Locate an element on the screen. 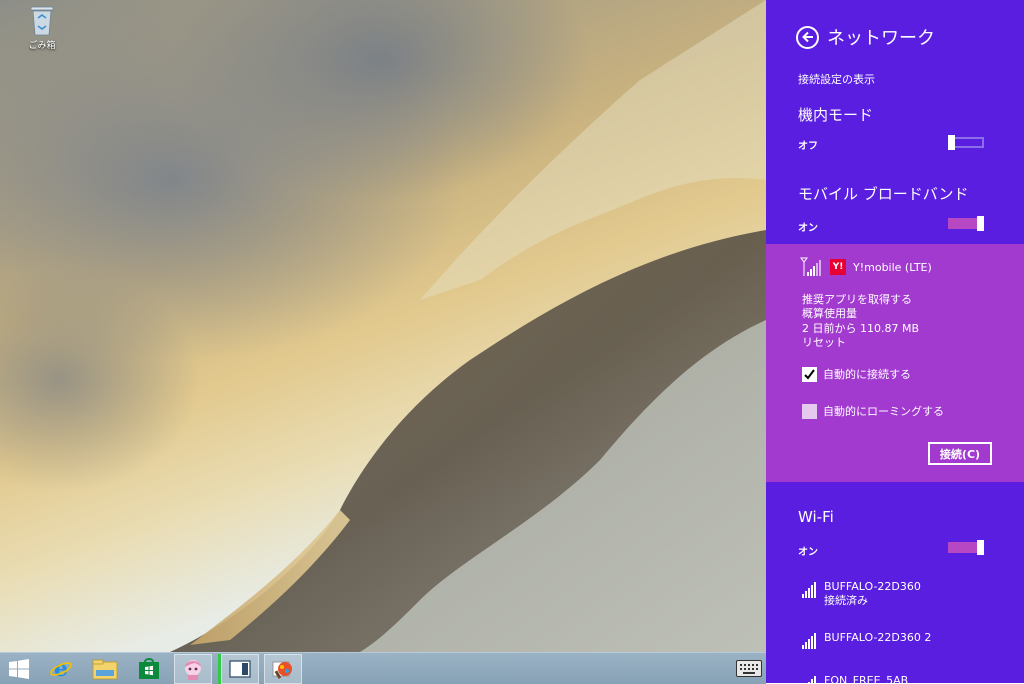 This screenshot has width=1024, height=684. anime-character-icon is located at coordinates (193, 670).